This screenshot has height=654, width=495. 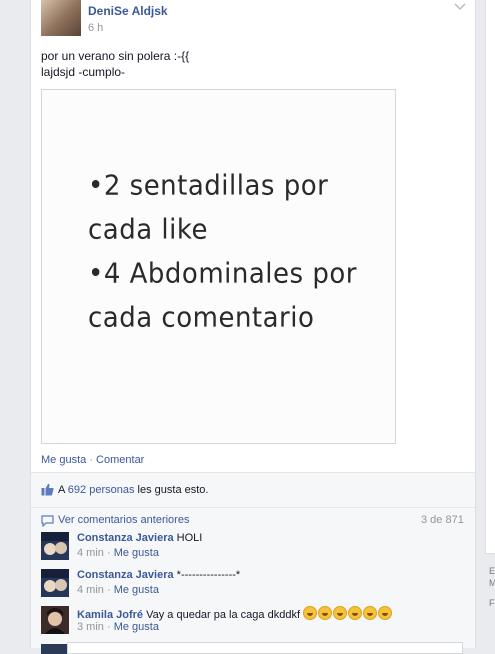 I want to click on photo-caption-line: •2 sentadillas por, so click(x=208, y=186).